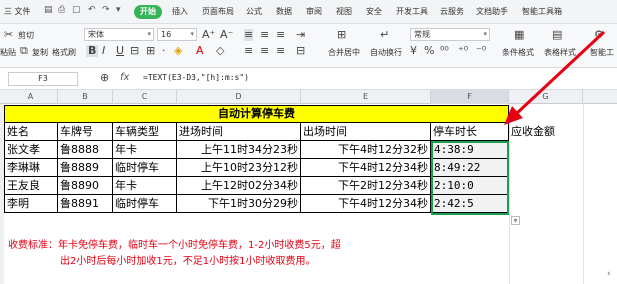 This screenshot has height=284, width=617. What do you see at coordinates (239, 168) in the screenshot?
I see `cell-entry-time: 上午10时23分12秒` at bounding box center [239, 168].